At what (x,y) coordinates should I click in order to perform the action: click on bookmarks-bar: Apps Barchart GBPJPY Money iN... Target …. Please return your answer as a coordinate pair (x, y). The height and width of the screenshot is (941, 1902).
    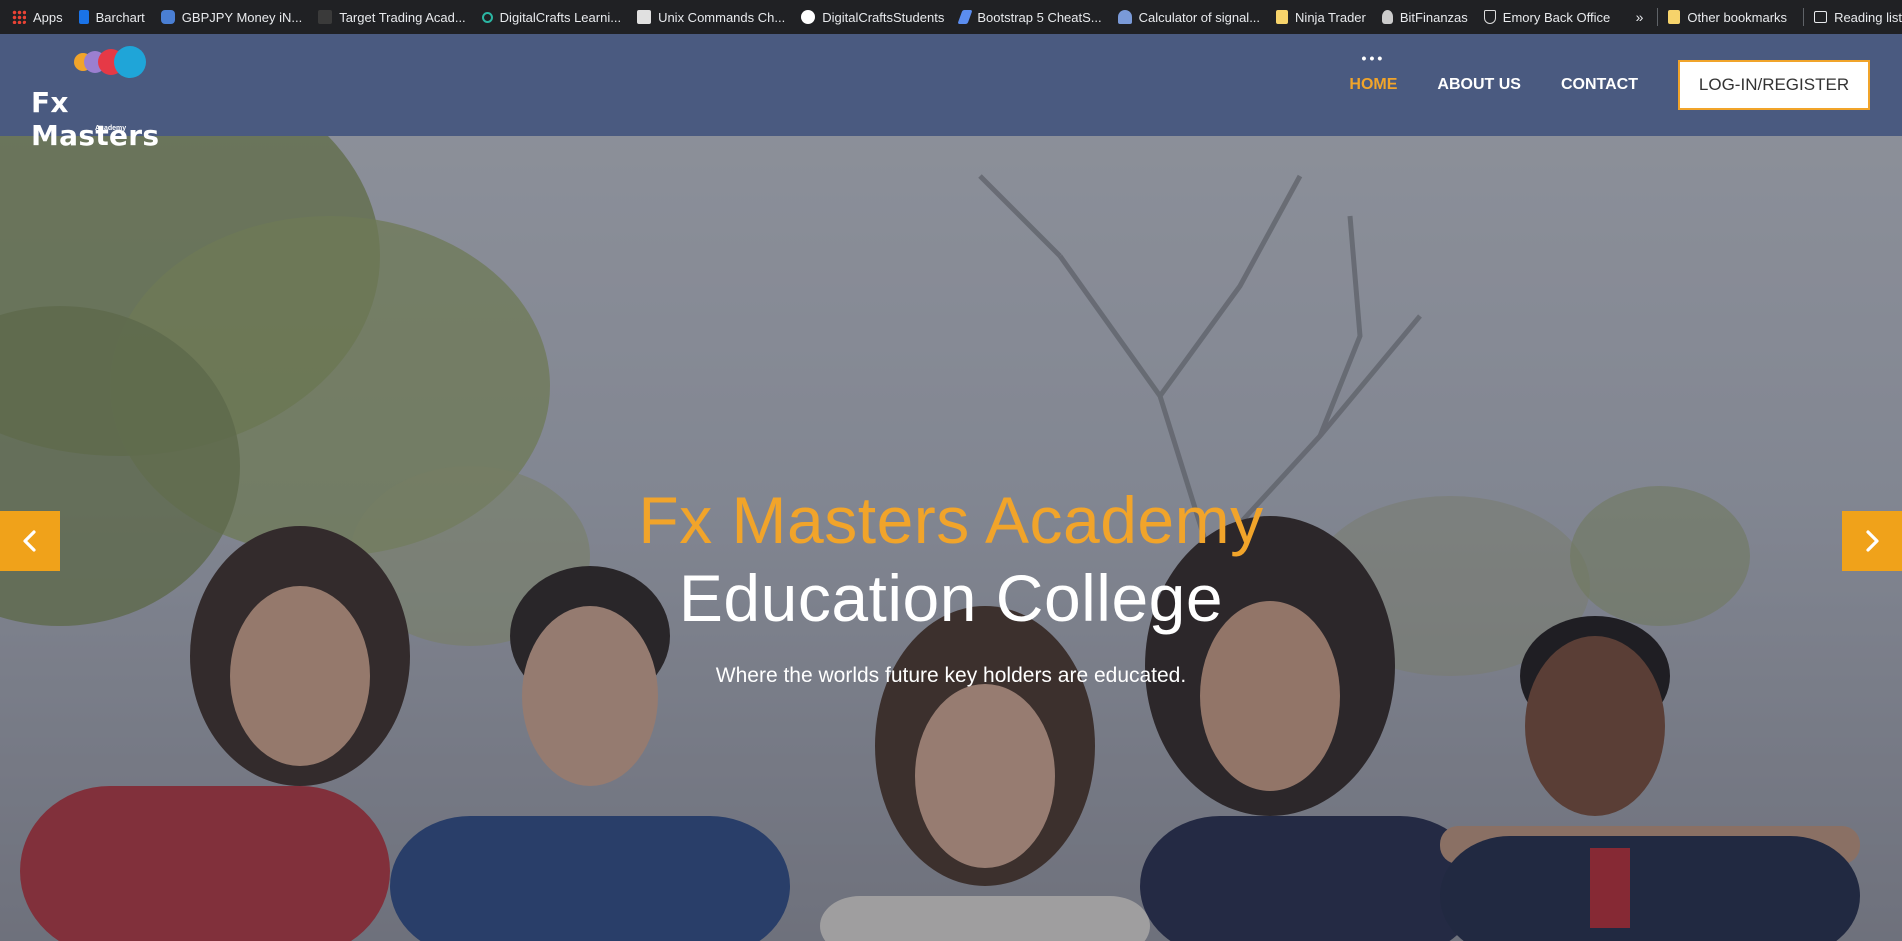
    Looking at the image, I should click on (951, 17).